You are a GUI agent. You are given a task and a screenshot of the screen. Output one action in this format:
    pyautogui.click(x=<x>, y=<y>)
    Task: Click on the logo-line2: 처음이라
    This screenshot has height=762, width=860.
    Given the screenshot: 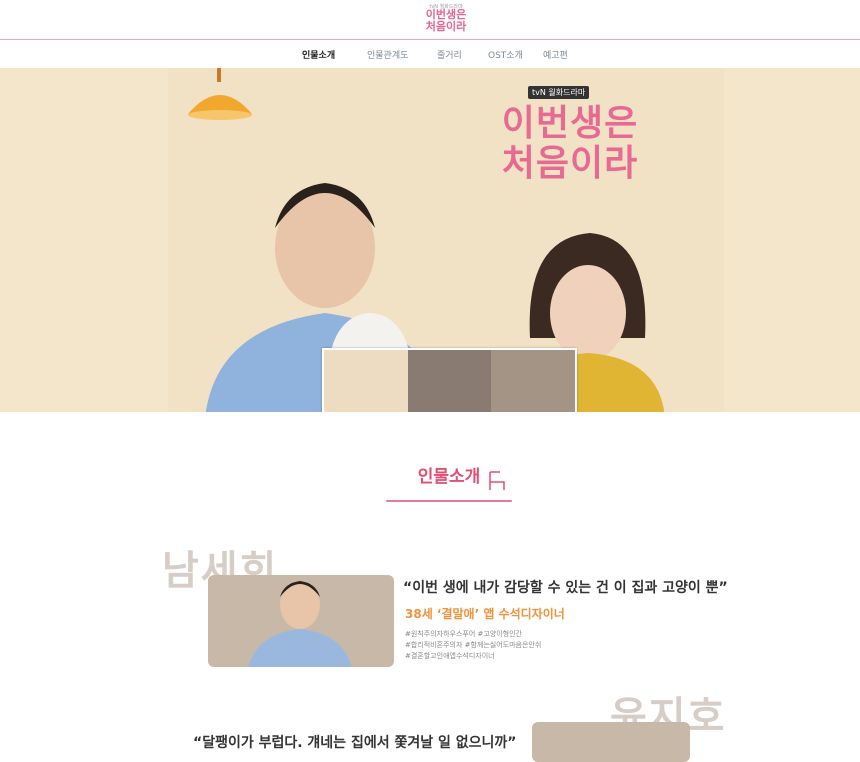 What is the action you would take?
    pyautogui.click(x=446, y=26)
    